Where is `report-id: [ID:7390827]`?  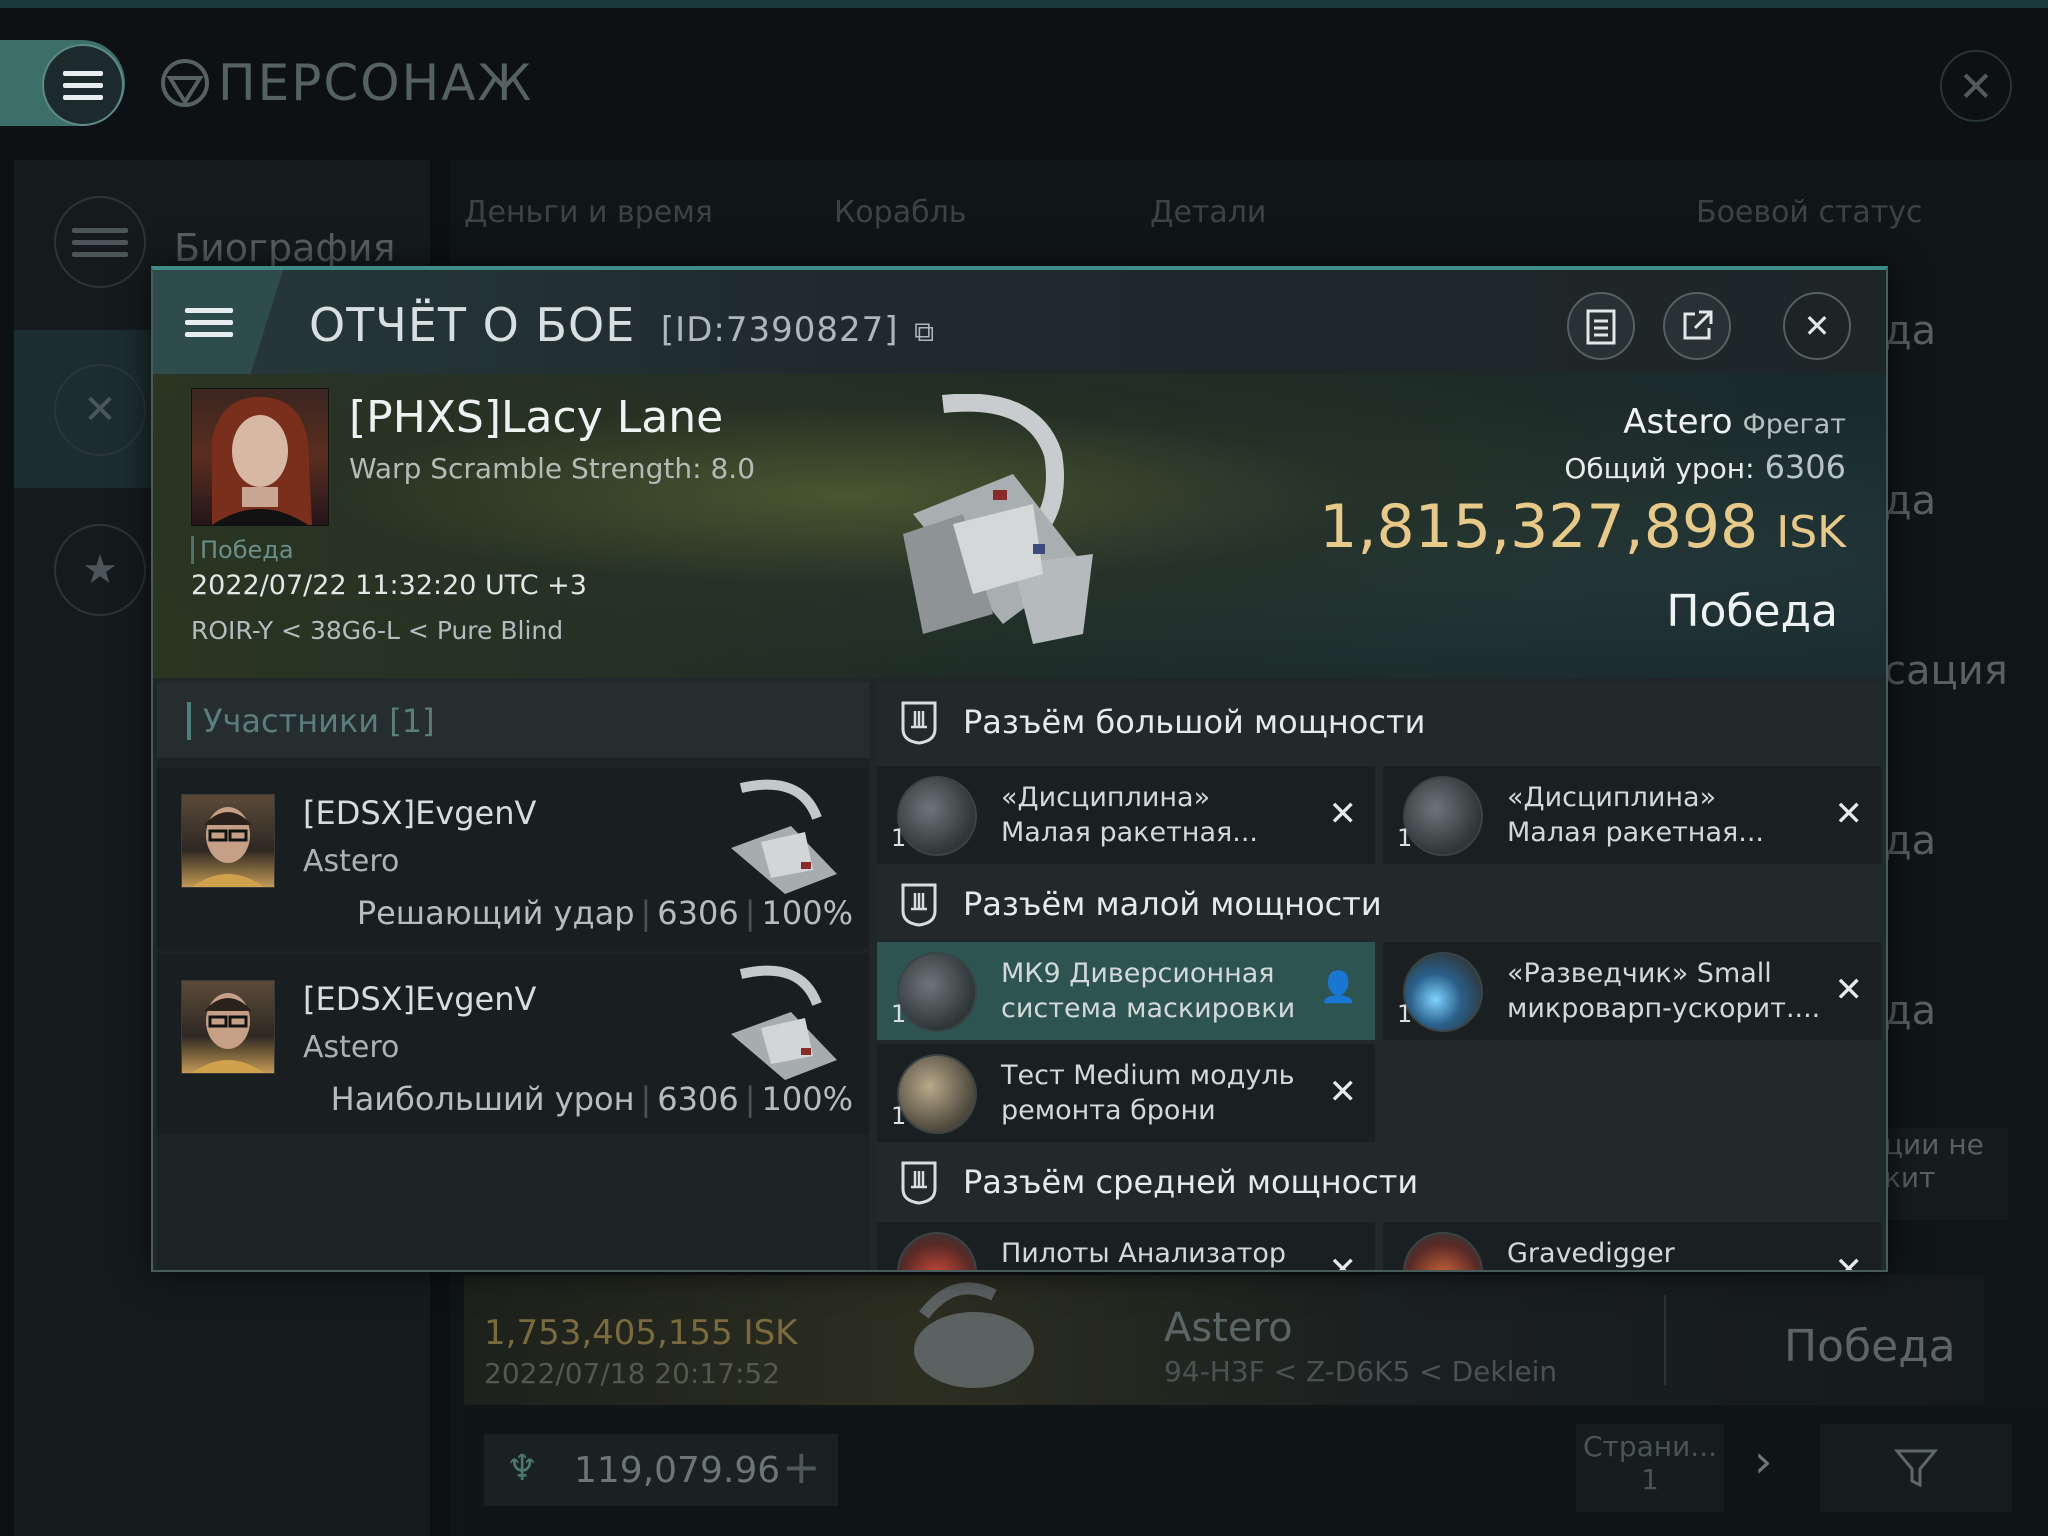
report-id: [ID:7390827] is located at coordinates (779, 330).